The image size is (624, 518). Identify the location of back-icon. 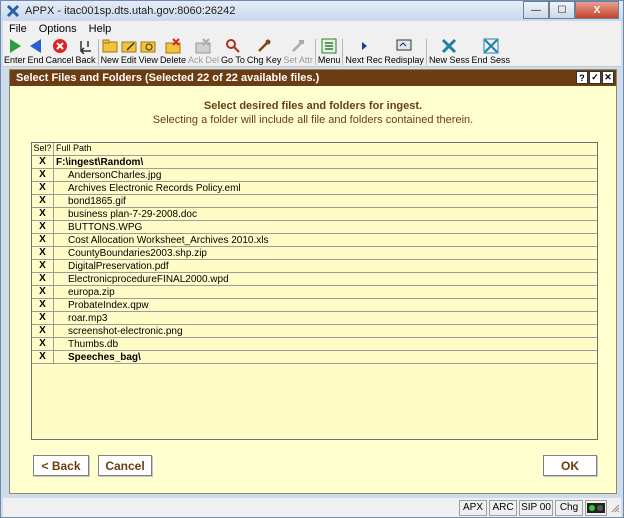
(86, 46).